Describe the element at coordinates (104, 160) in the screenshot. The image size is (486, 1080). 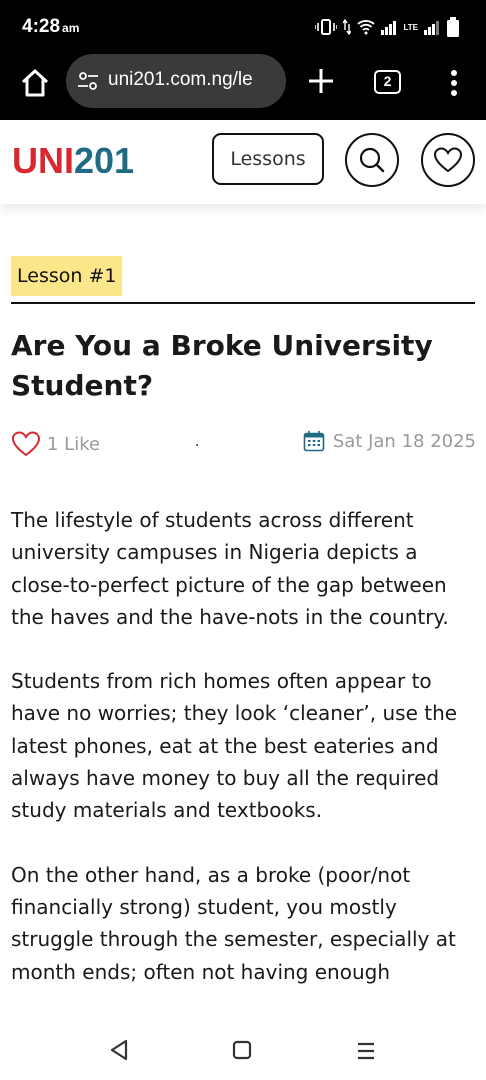
I see `logo-text-b: 201` at that location.